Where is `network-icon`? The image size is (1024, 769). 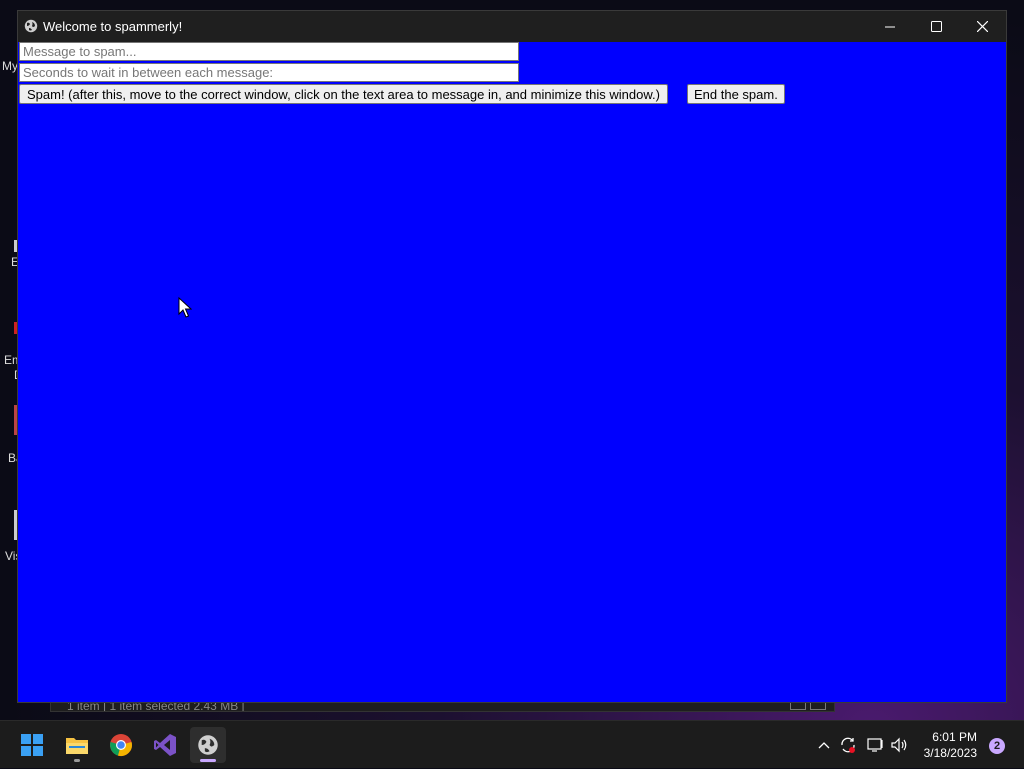
network-icon is located at coordinates (875, 745).